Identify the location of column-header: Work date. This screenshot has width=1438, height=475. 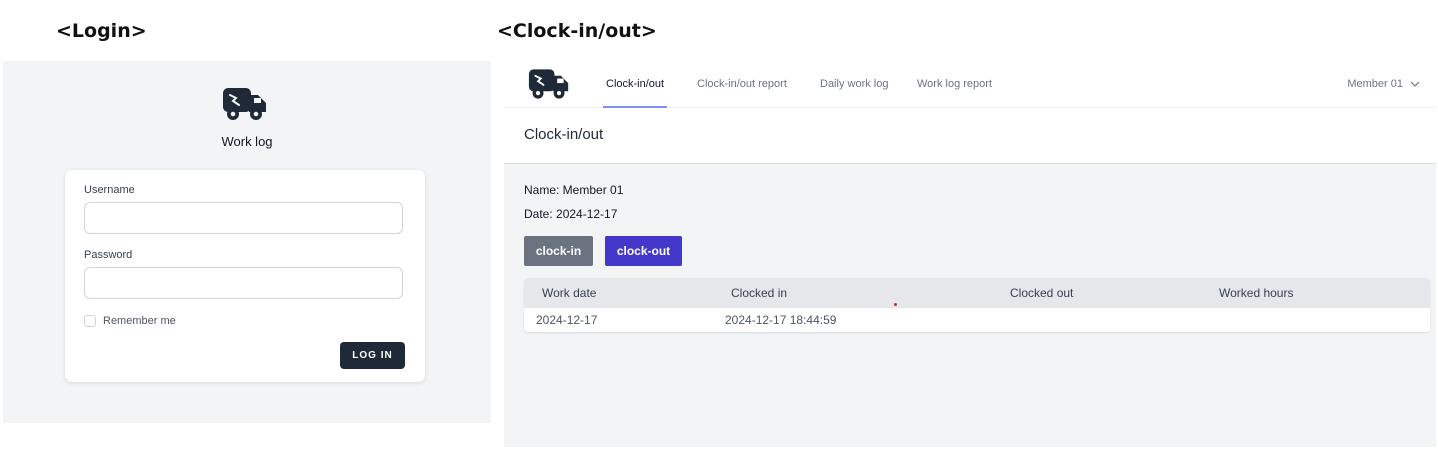
(569, 293).